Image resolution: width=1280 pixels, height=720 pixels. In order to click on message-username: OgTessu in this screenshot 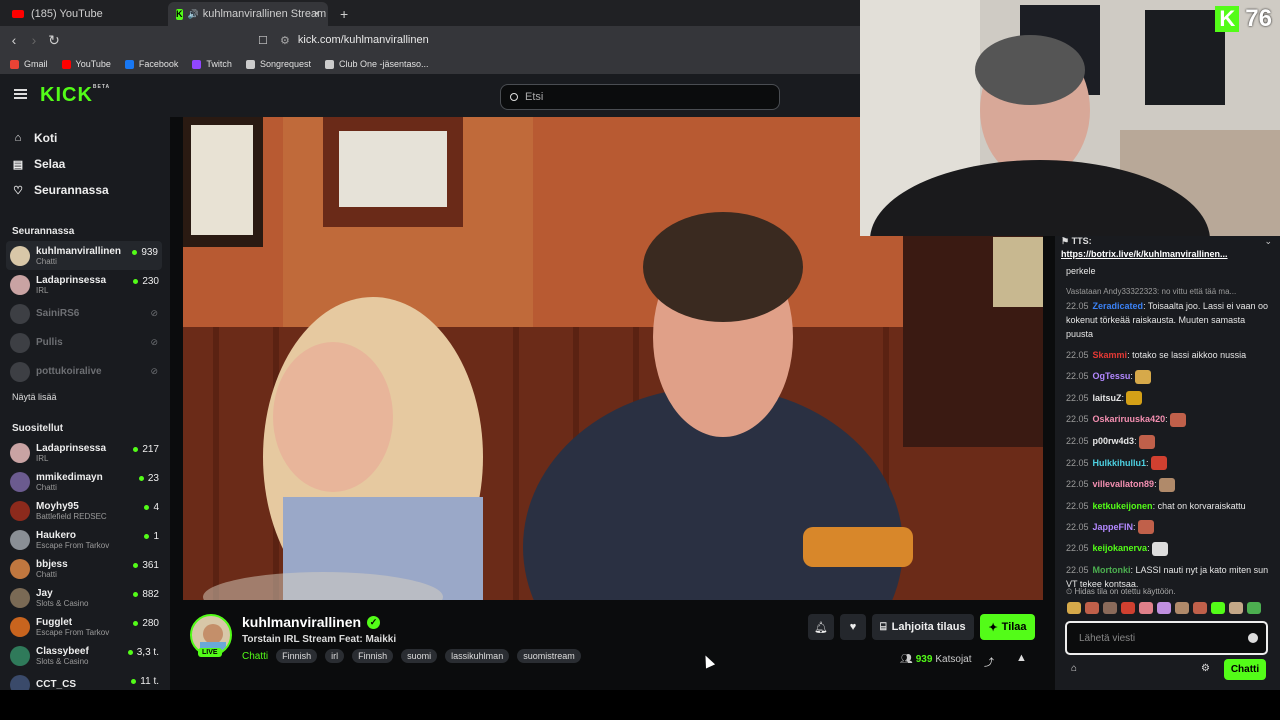, I will do `click(1112, 376)`.